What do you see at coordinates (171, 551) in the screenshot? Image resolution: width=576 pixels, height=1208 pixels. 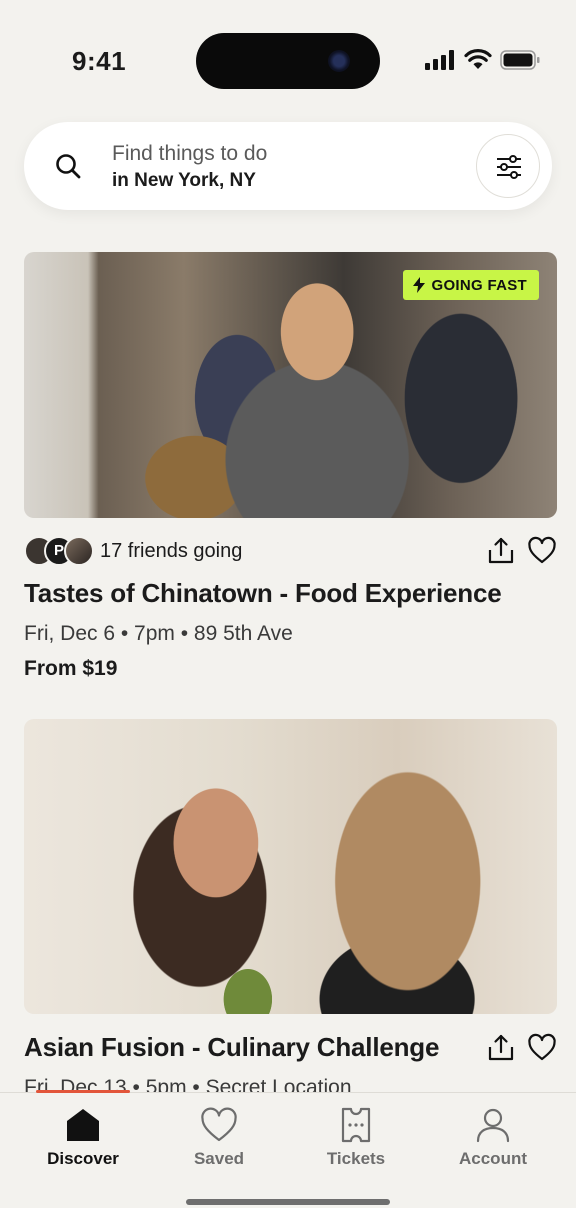 I see `friends-going-text: 17 friends going` at bounding box center [171, 551].